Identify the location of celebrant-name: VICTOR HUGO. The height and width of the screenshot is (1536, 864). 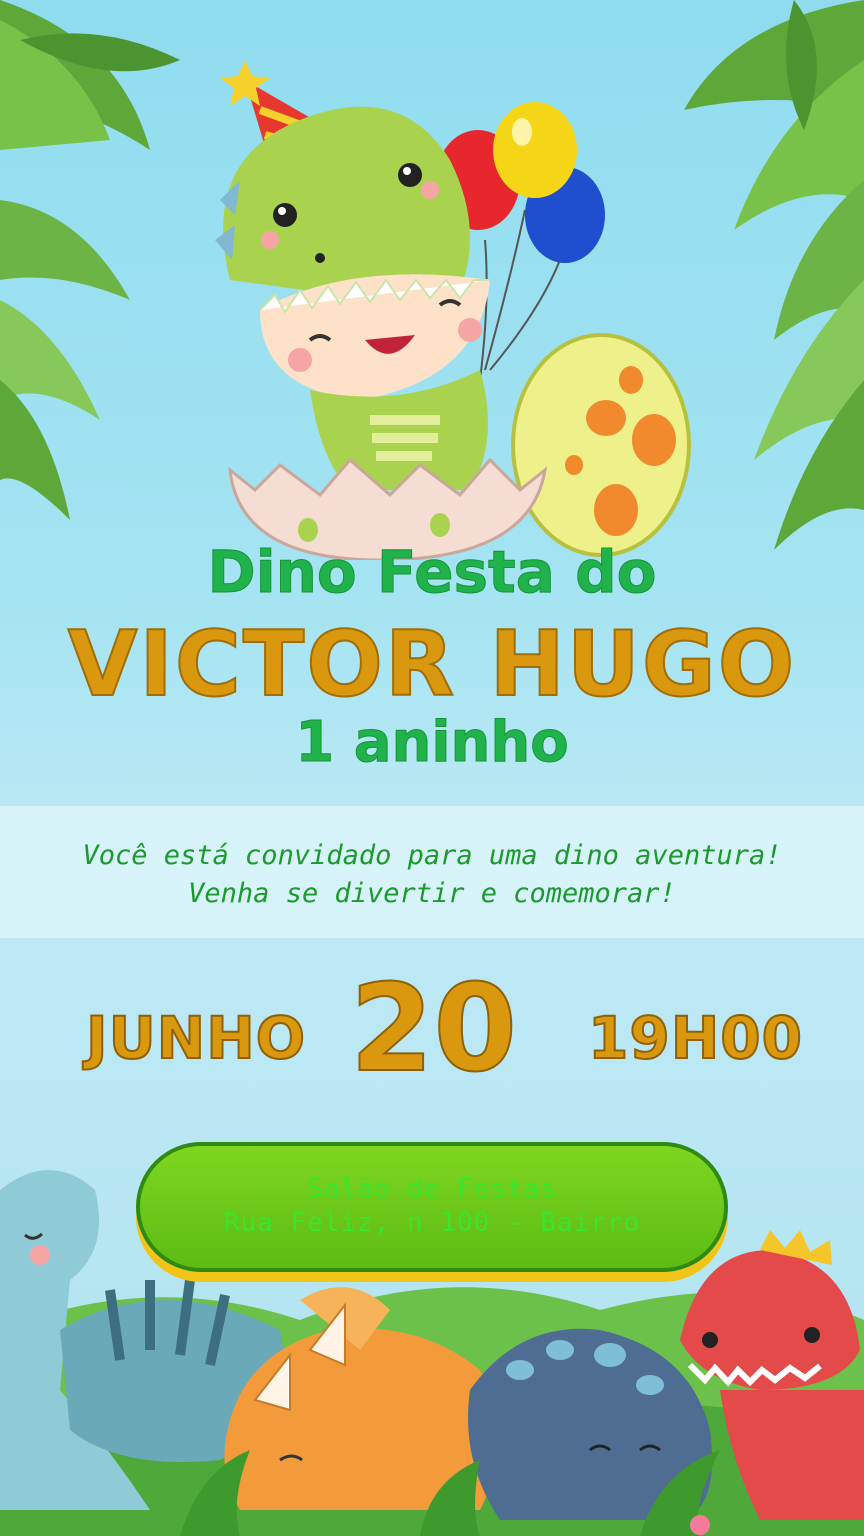
(432, 664).